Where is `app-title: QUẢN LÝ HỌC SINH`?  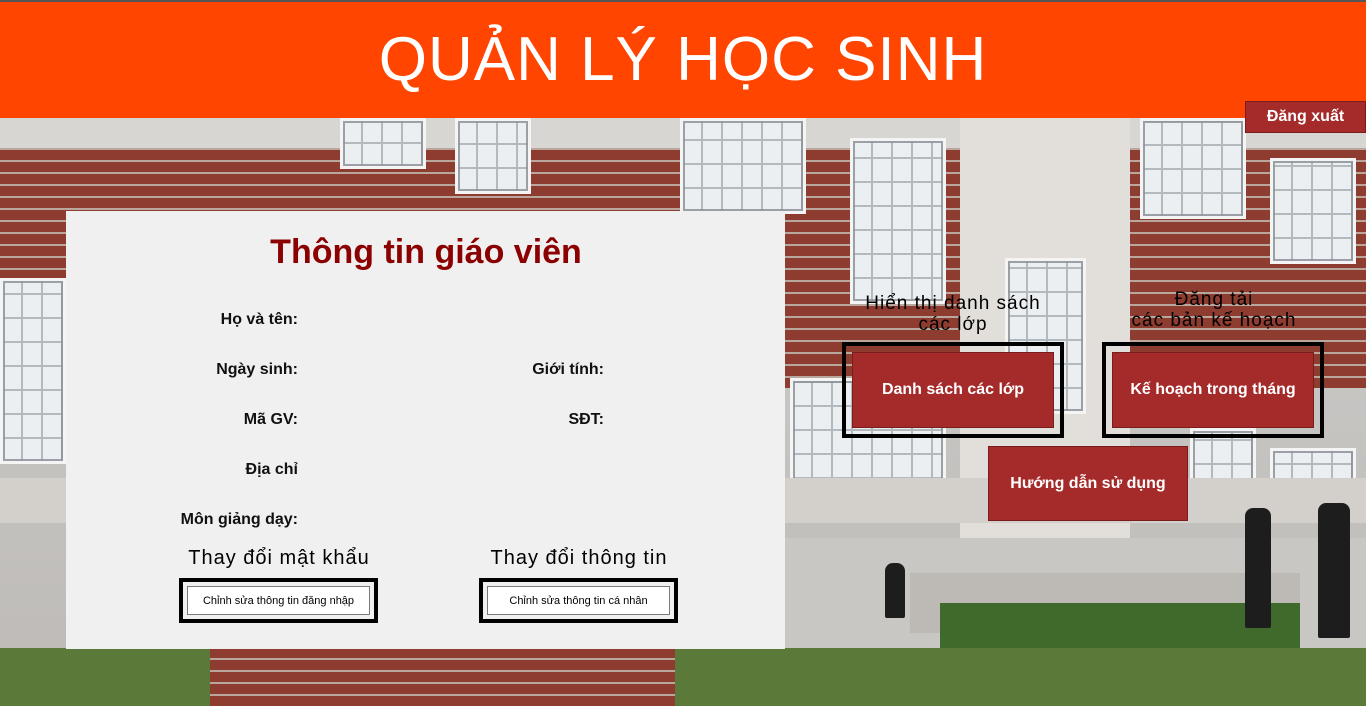
app-title: QUẢN LÝ HỌC SINH is located at coordinates (683, 59).